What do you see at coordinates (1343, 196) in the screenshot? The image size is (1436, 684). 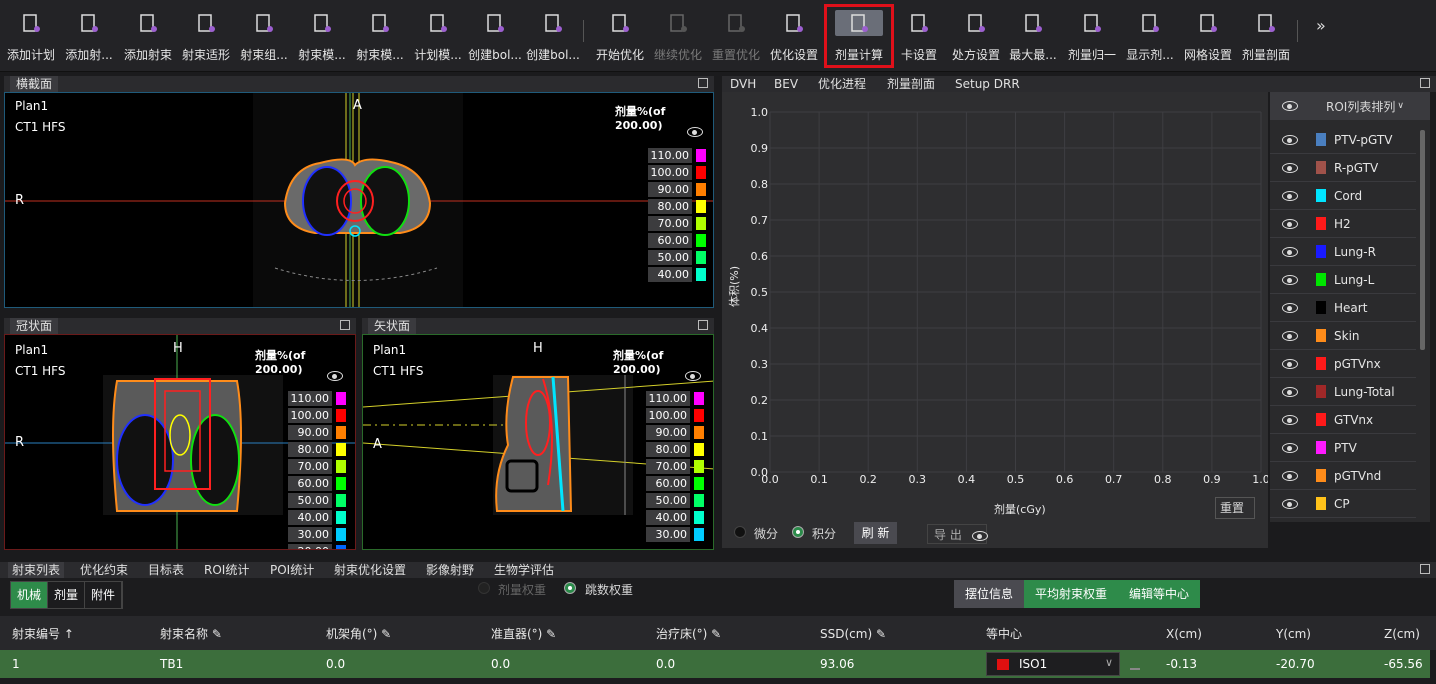 I see `roi-item: Cord` at bounding box center [1343, 196].